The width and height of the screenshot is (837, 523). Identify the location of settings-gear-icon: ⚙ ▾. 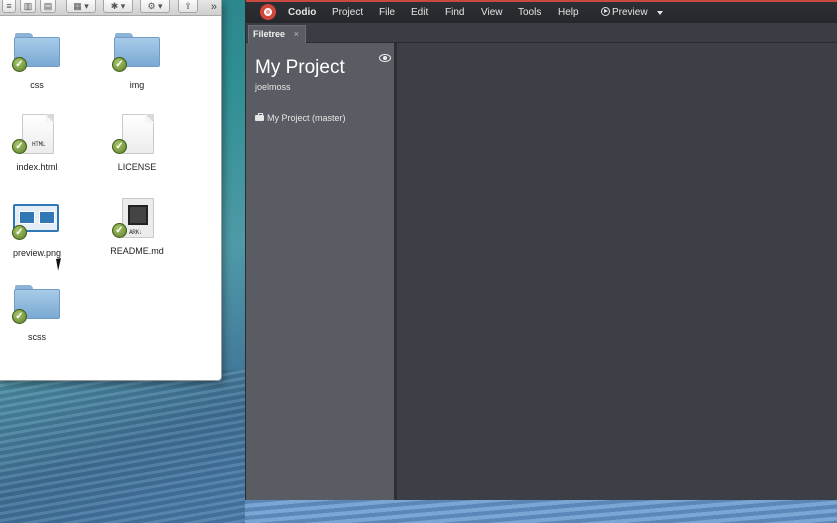
(155, 6).